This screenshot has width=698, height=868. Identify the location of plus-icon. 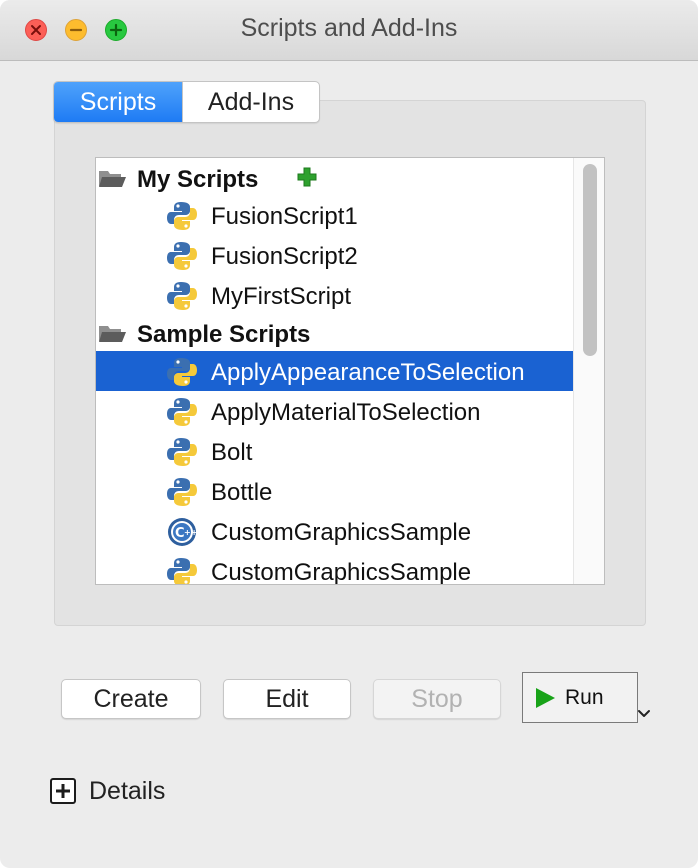
(63, 791).